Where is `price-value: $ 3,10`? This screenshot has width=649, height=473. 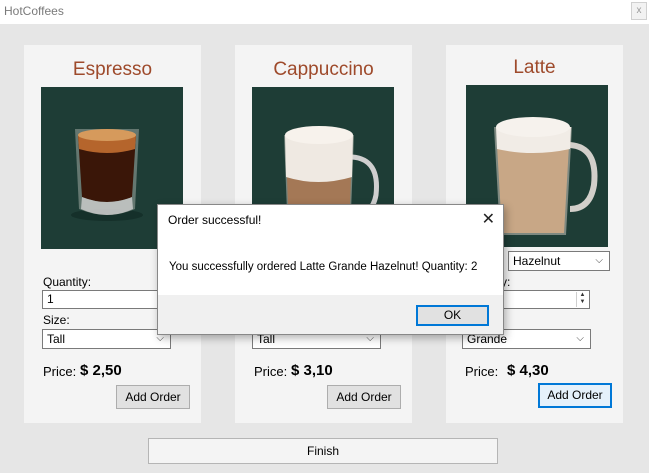
price-value: $ 3,10 is located at coordinates (312, 370).